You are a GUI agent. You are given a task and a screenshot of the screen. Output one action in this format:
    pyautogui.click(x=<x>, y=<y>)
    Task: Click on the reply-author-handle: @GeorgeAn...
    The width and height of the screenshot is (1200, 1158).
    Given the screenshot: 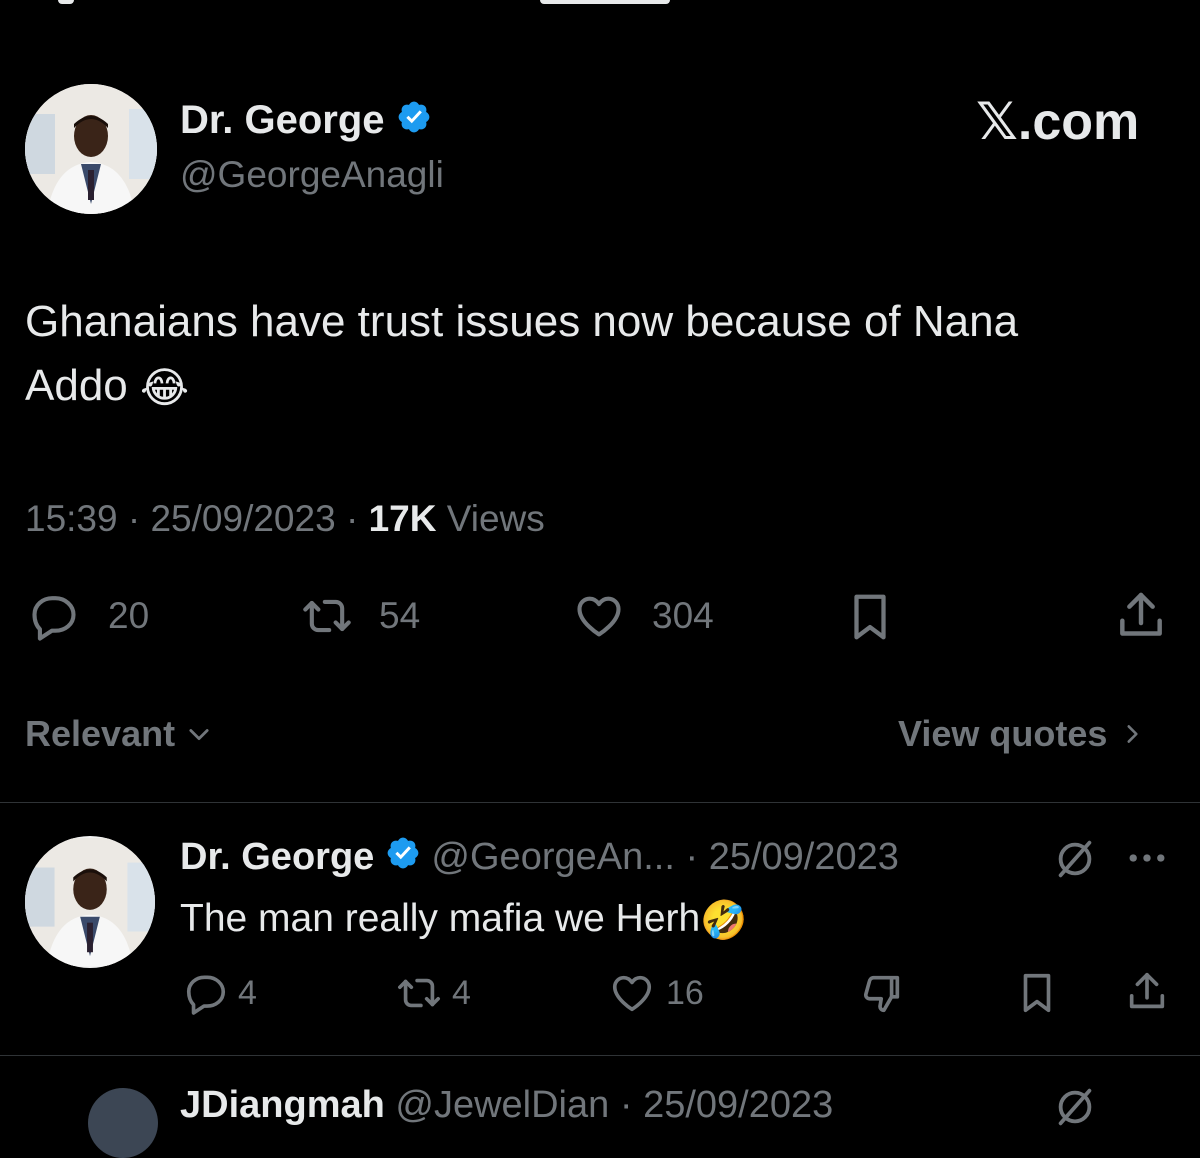 What is the action you would take?
    pyautogui.click(x=552, y=857)
    